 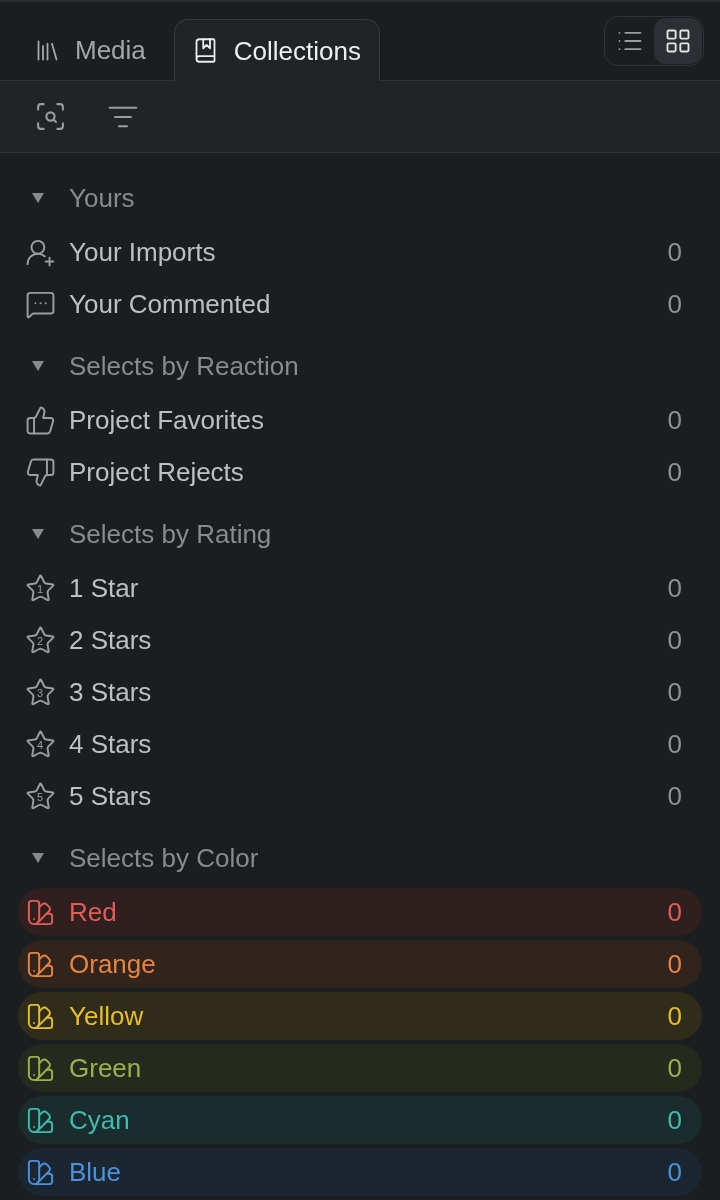 What do you see at coordinates (110, 744) in the screenshot?
I see `collection-name: 4 Stars` at bounding box center [110, 744].